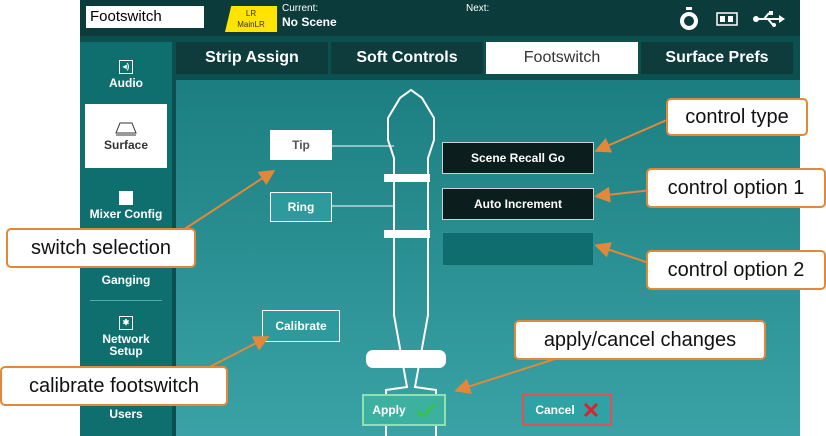 The width and height of the screenshot is (826, 436). What do you see at coordinates (101, 248) in the screenshot?
I see `callout-switch-selection: switch selection` at bounding box center [101, 248].